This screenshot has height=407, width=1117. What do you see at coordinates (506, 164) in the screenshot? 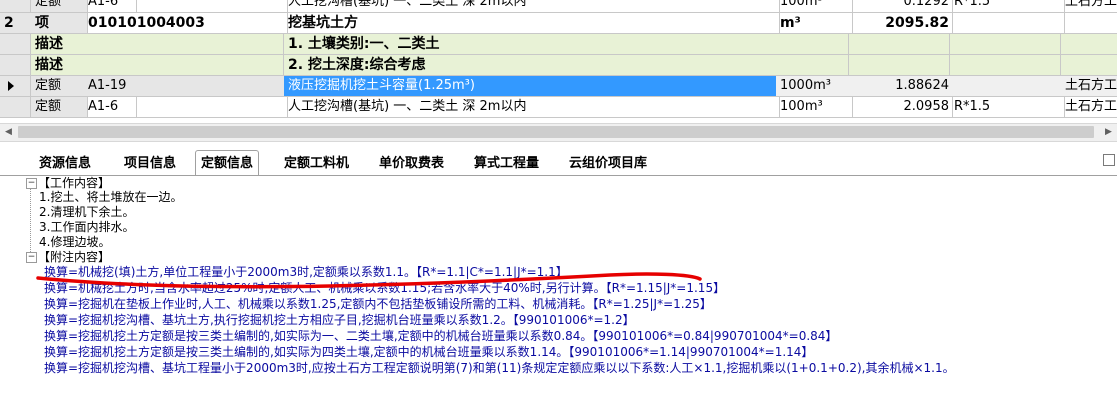
I see `tab-formula-quantity: 算式工程量` at bounding box center [506, 164].